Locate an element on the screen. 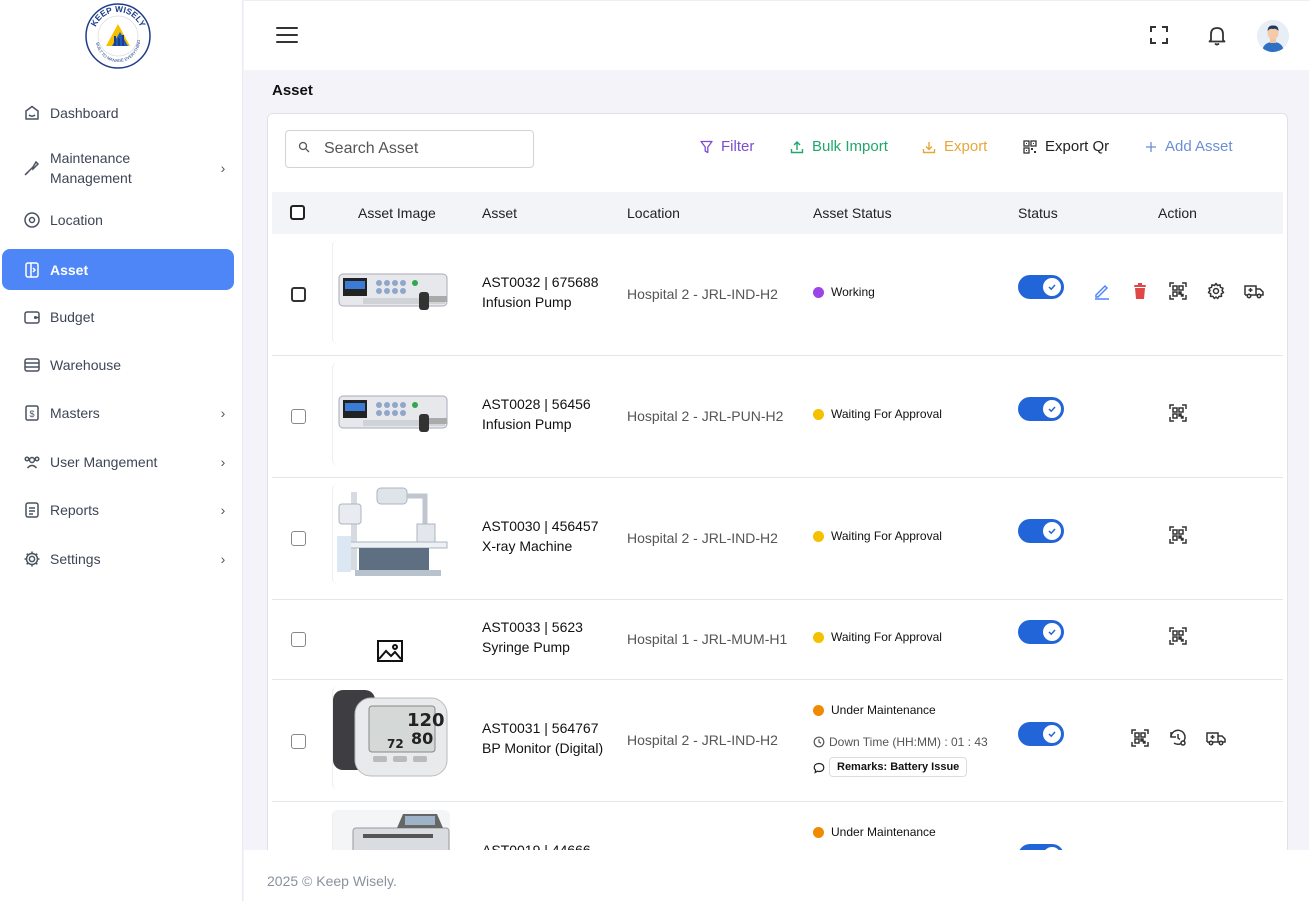 The width and height of the screenshot is (1309, 901). asset-location: Hospital 2 - JRL-PUN-H2 is located at coordinates (705, 416).